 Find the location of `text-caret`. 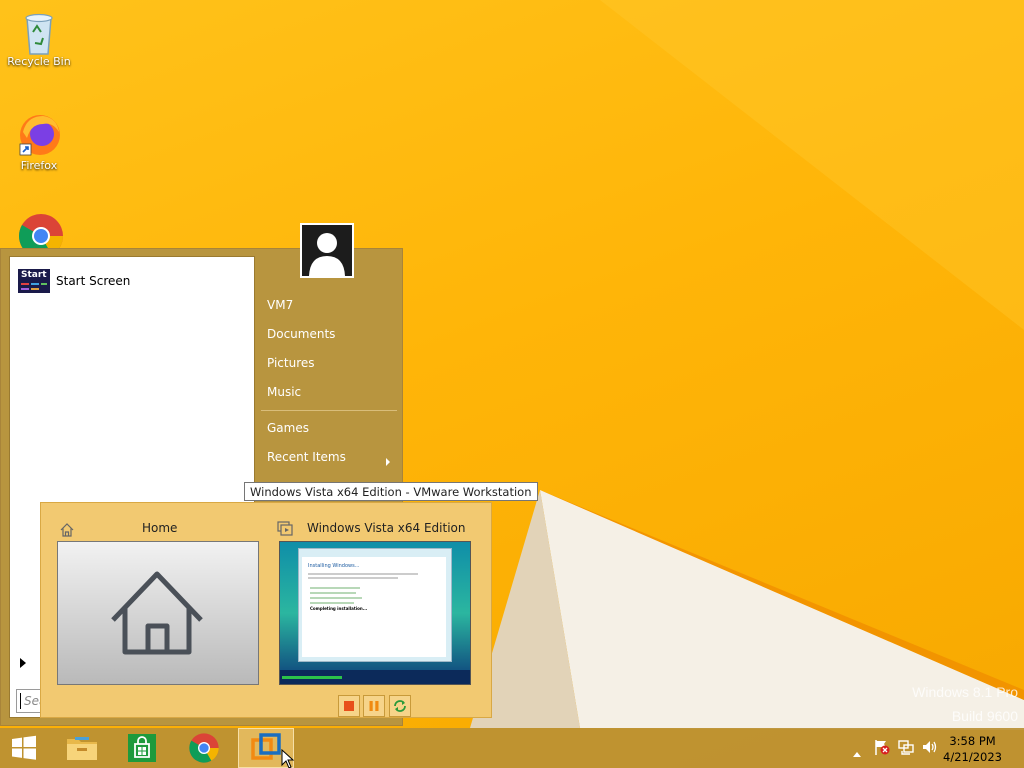

text-caret is located at coordinates (20, 701).